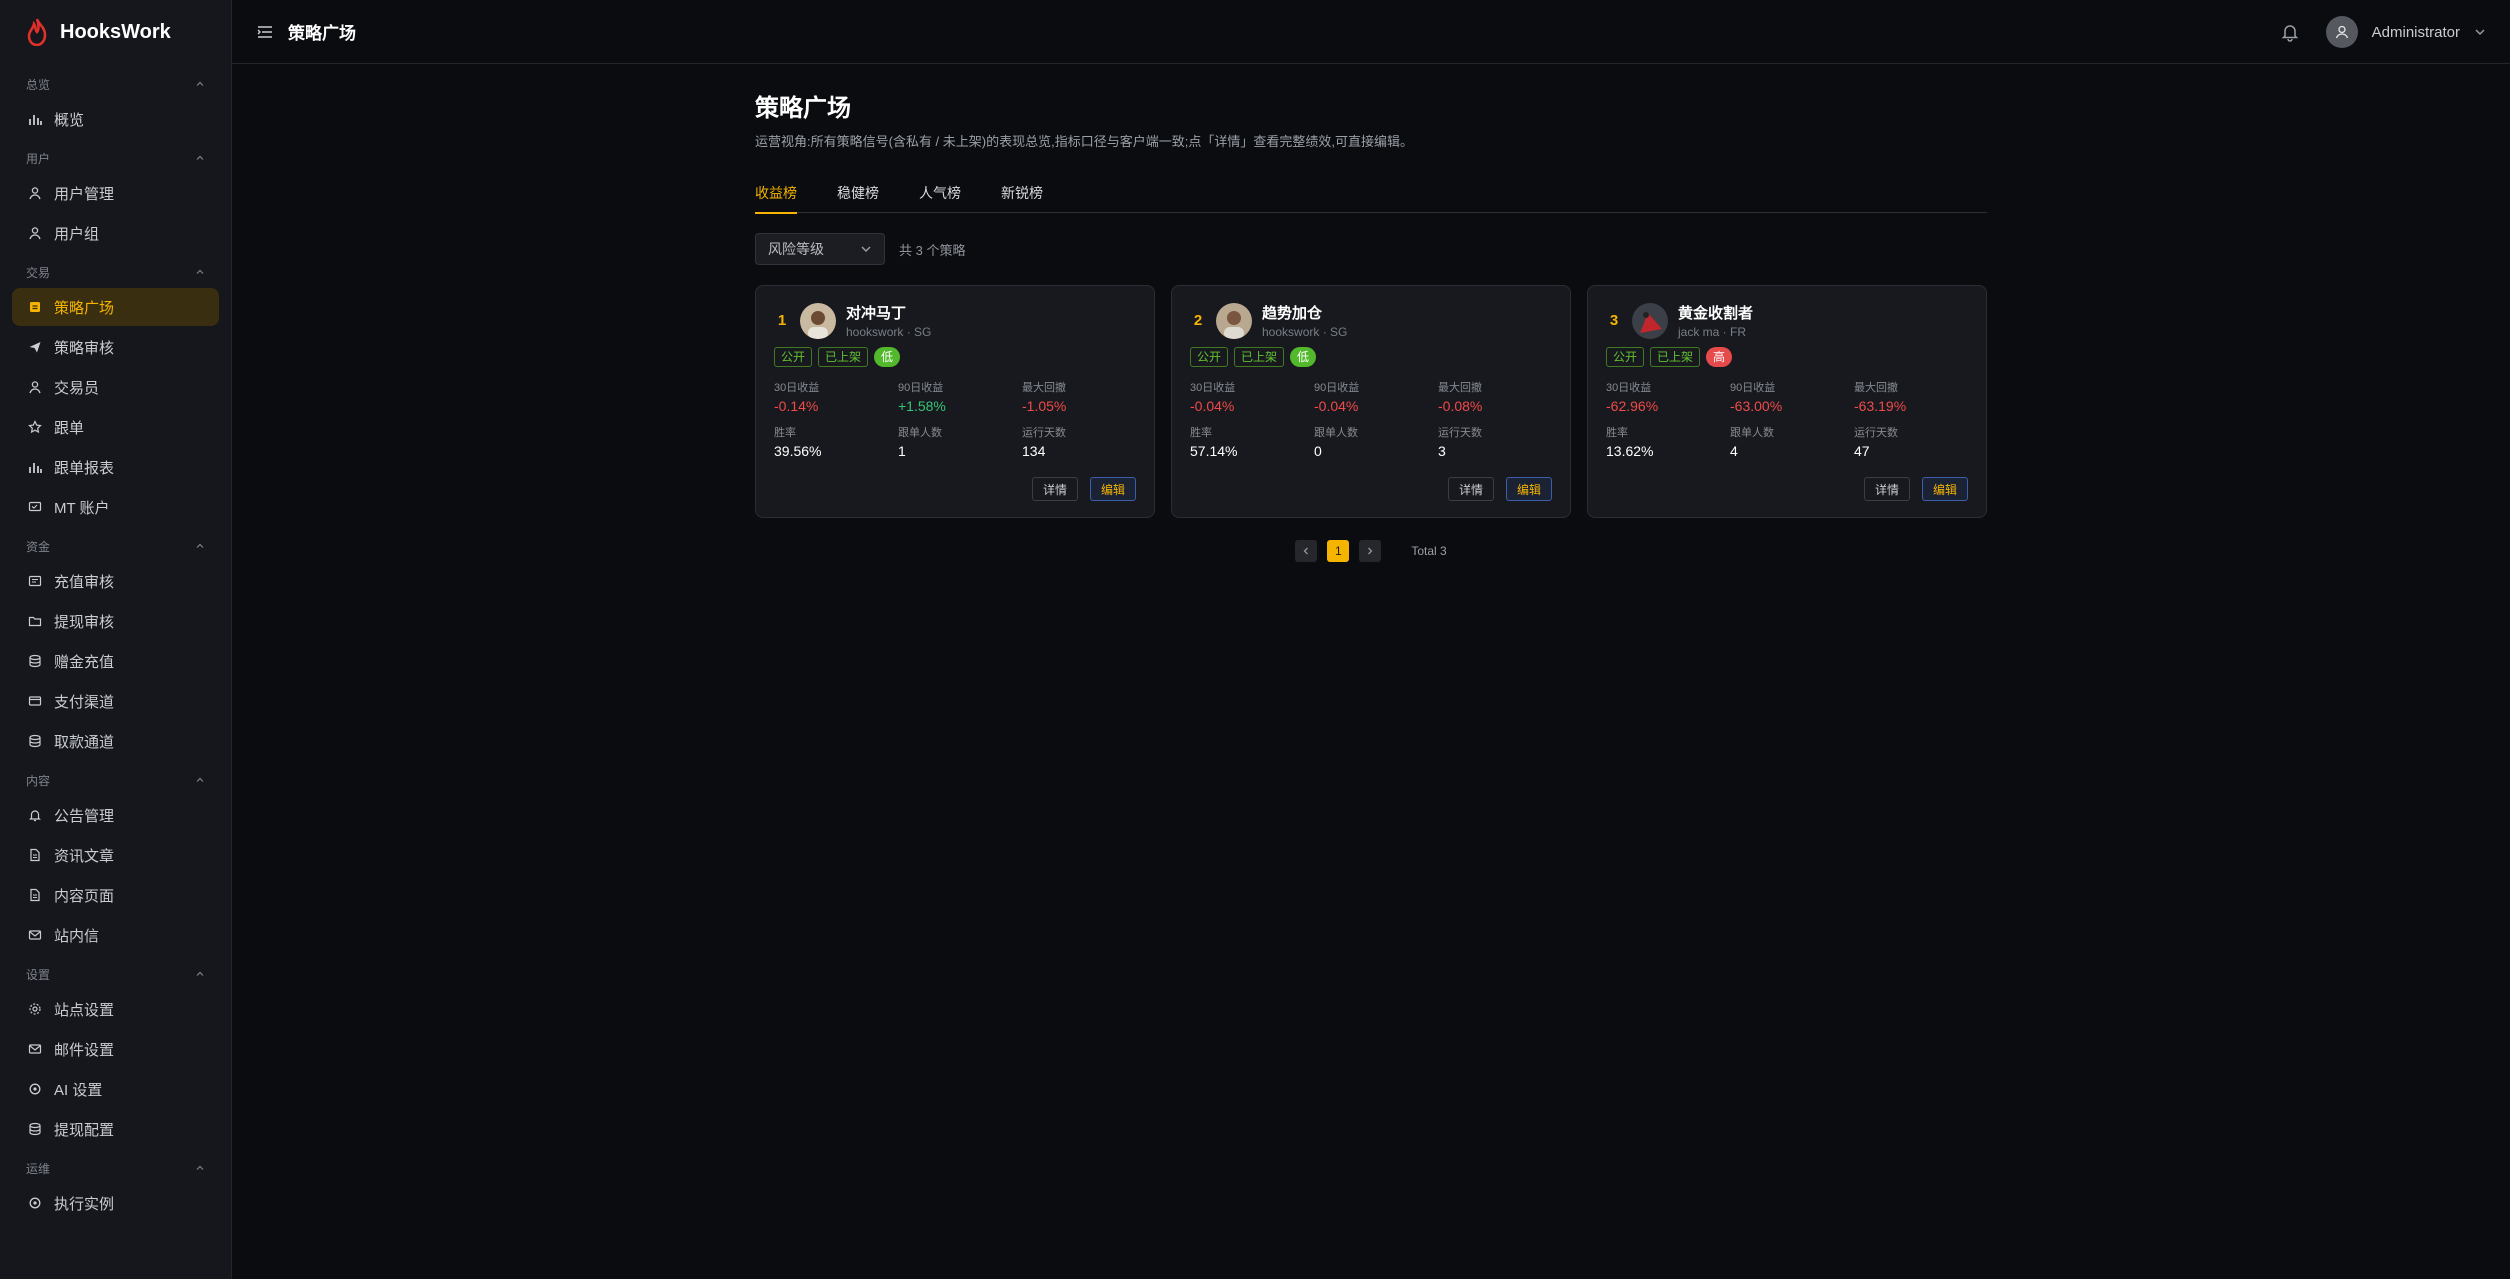  What do you see at coordinates (37, 32) in the screenshot?
I see `flame-logo-icon` at bounding box center [37, 32].